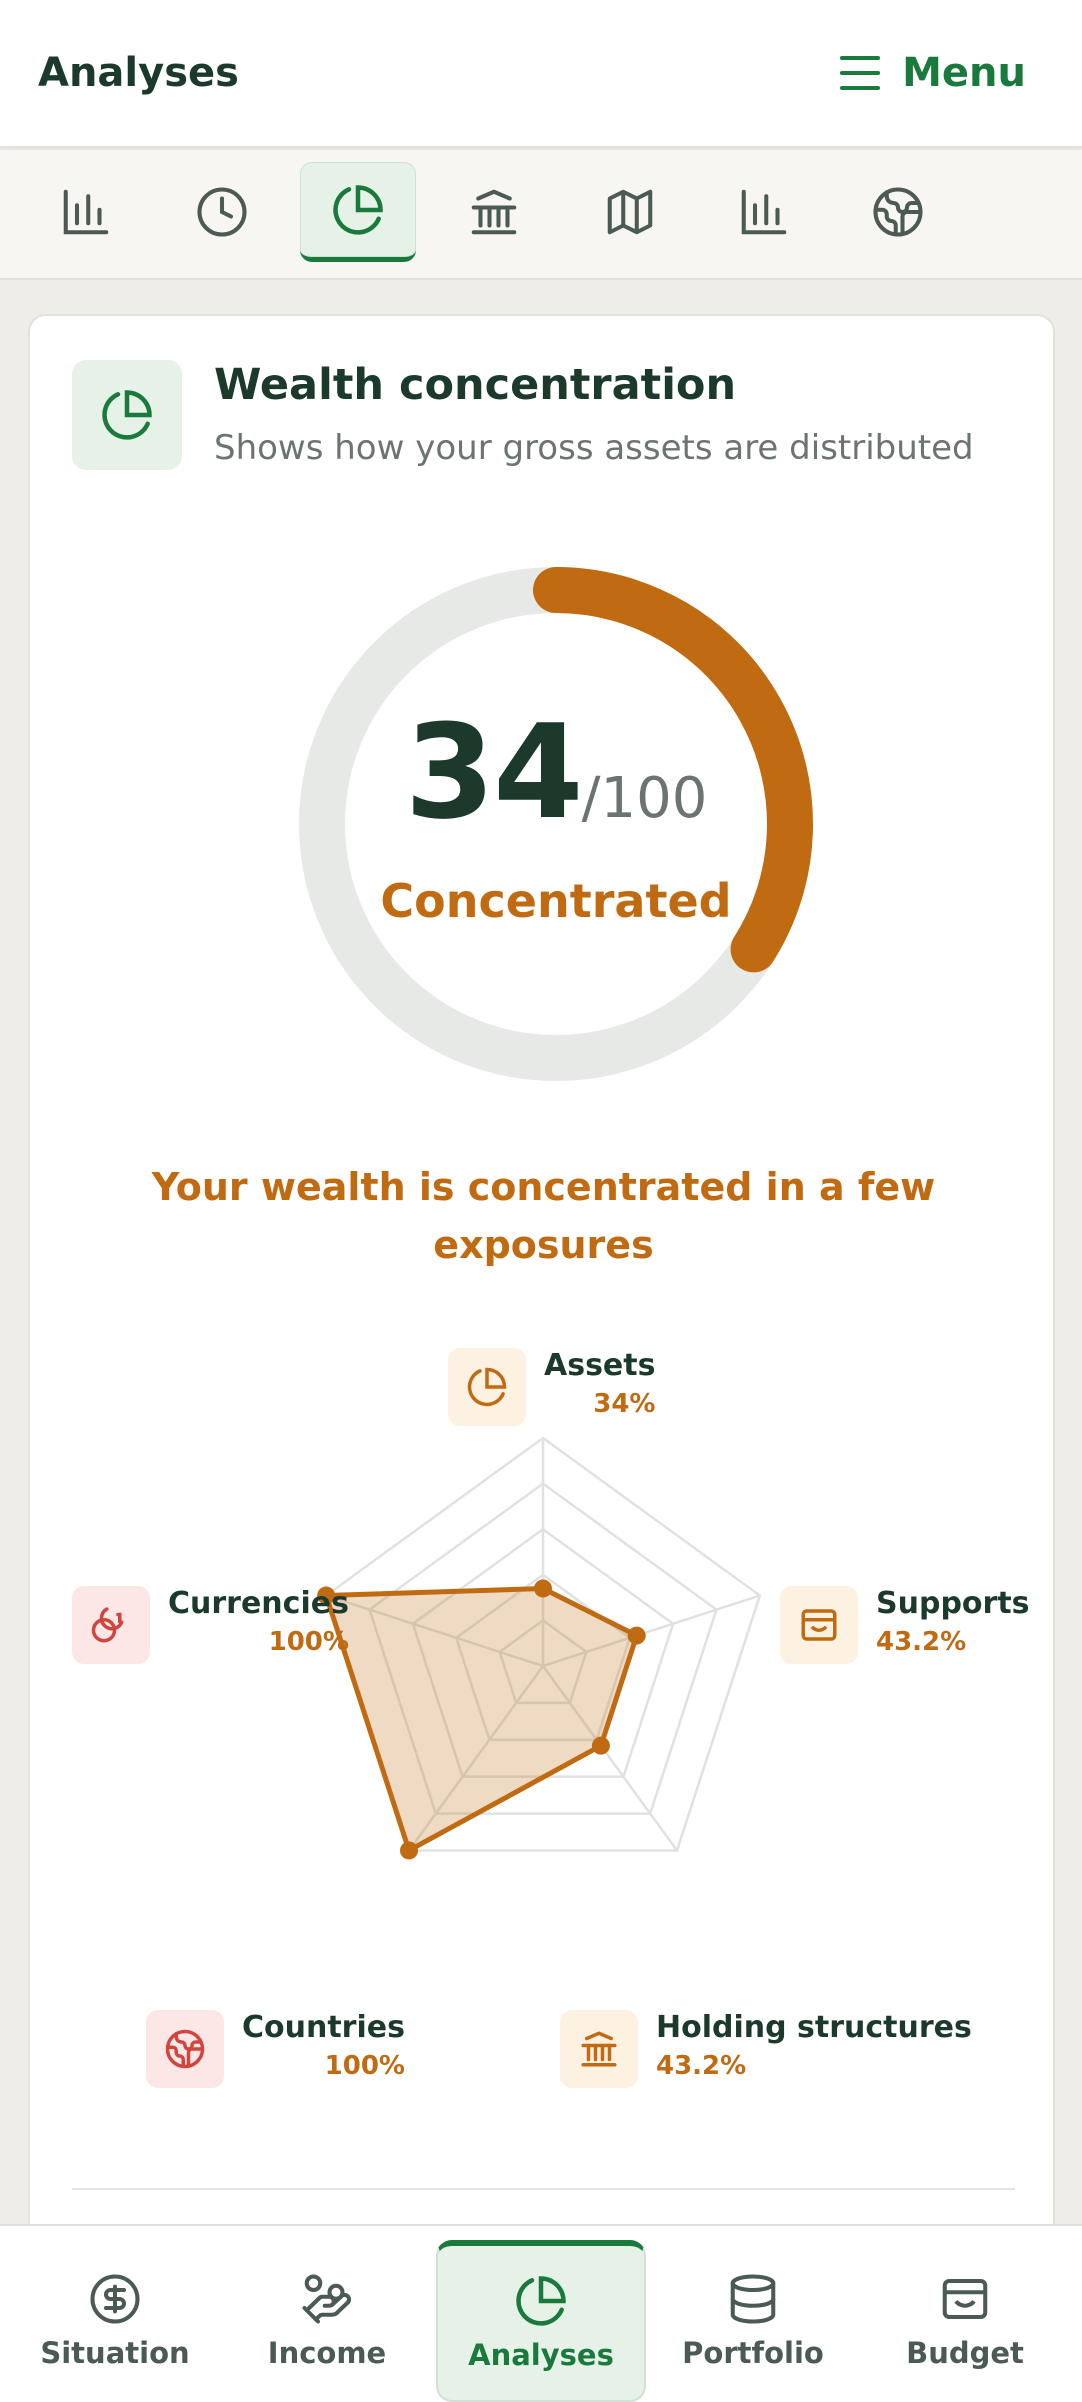  What do you see at coordinates (541, 2355) in the screenshot?
I see `nav-label: Analyses` at bounding box center [541, 2355].